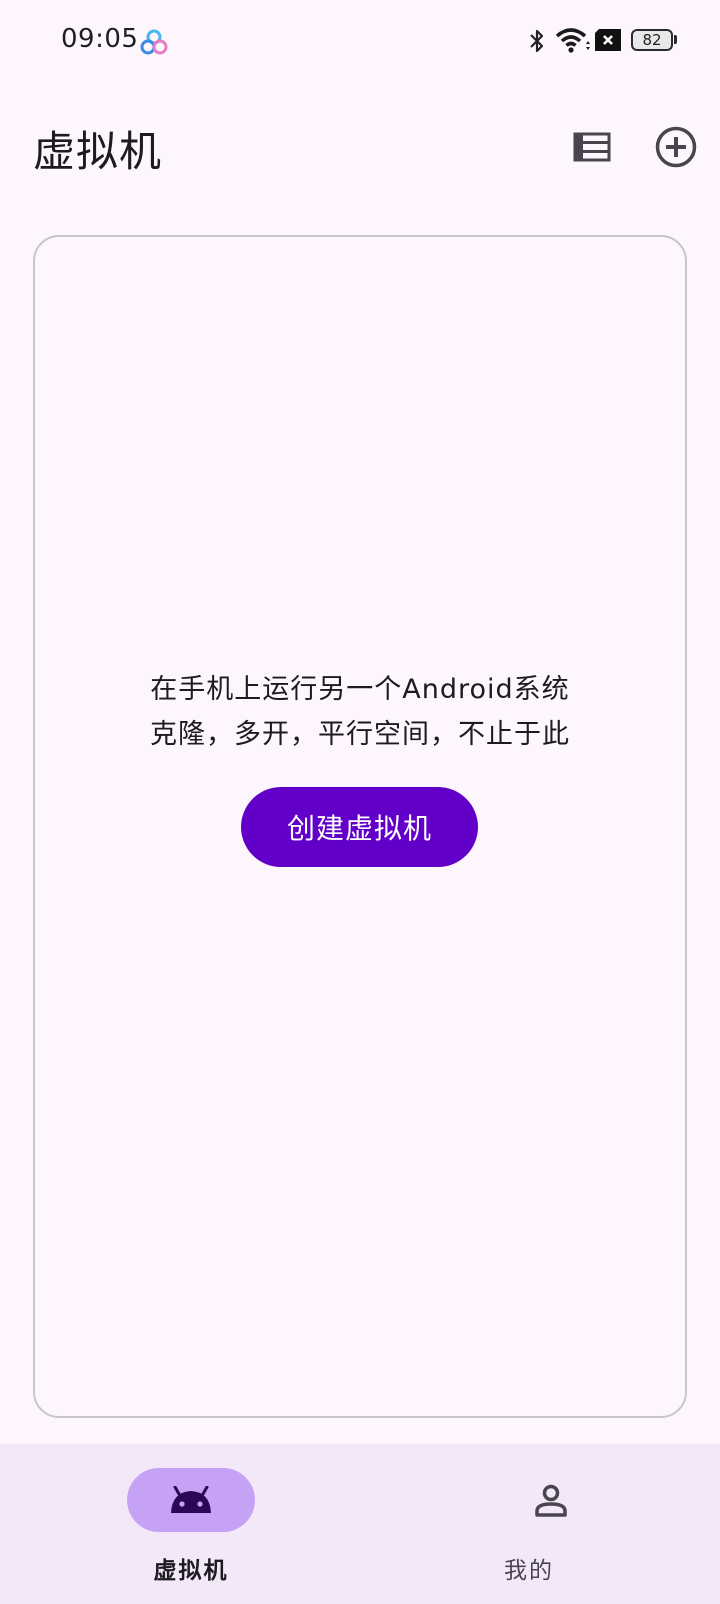 The image size is (720, 1604). What do you see at coordinates (652, 40) in the screenshot?
I see `battery-level: 82` at bounding box center [652, 40].